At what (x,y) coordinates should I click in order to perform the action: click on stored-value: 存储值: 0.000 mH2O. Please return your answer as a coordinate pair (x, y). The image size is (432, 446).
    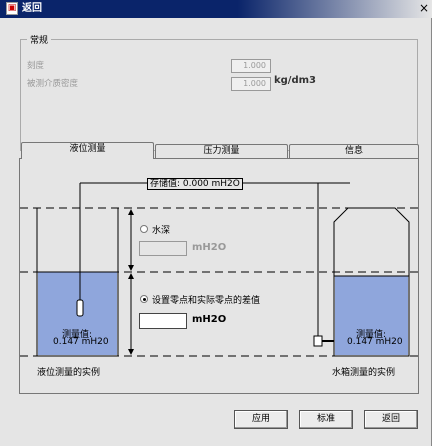
    Looking at the image, I should click on (195, 184).